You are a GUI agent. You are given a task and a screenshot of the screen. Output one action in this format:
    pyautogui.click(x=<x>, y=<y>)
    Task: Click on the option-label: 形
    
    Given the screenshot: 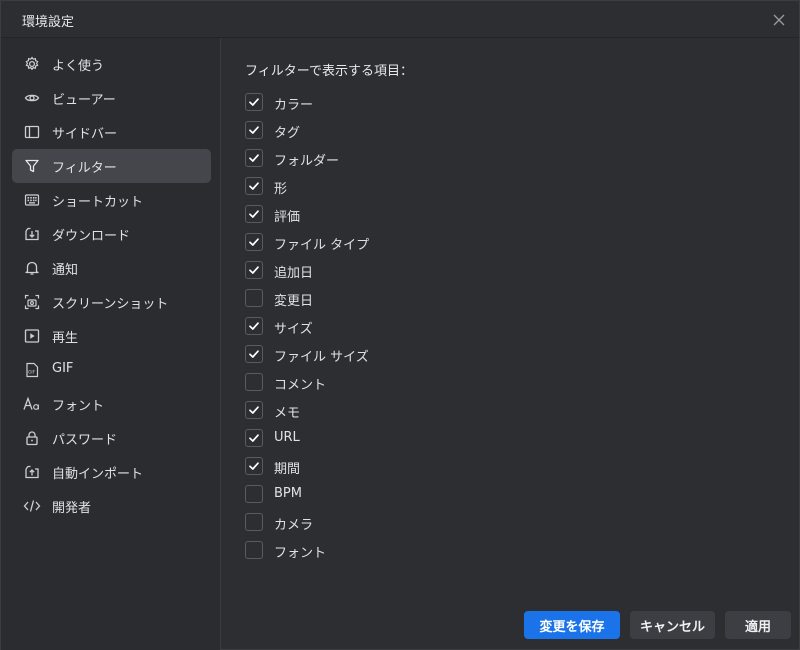 What is the action you would take?
    pyautogui.click(x=281, y=189)
    